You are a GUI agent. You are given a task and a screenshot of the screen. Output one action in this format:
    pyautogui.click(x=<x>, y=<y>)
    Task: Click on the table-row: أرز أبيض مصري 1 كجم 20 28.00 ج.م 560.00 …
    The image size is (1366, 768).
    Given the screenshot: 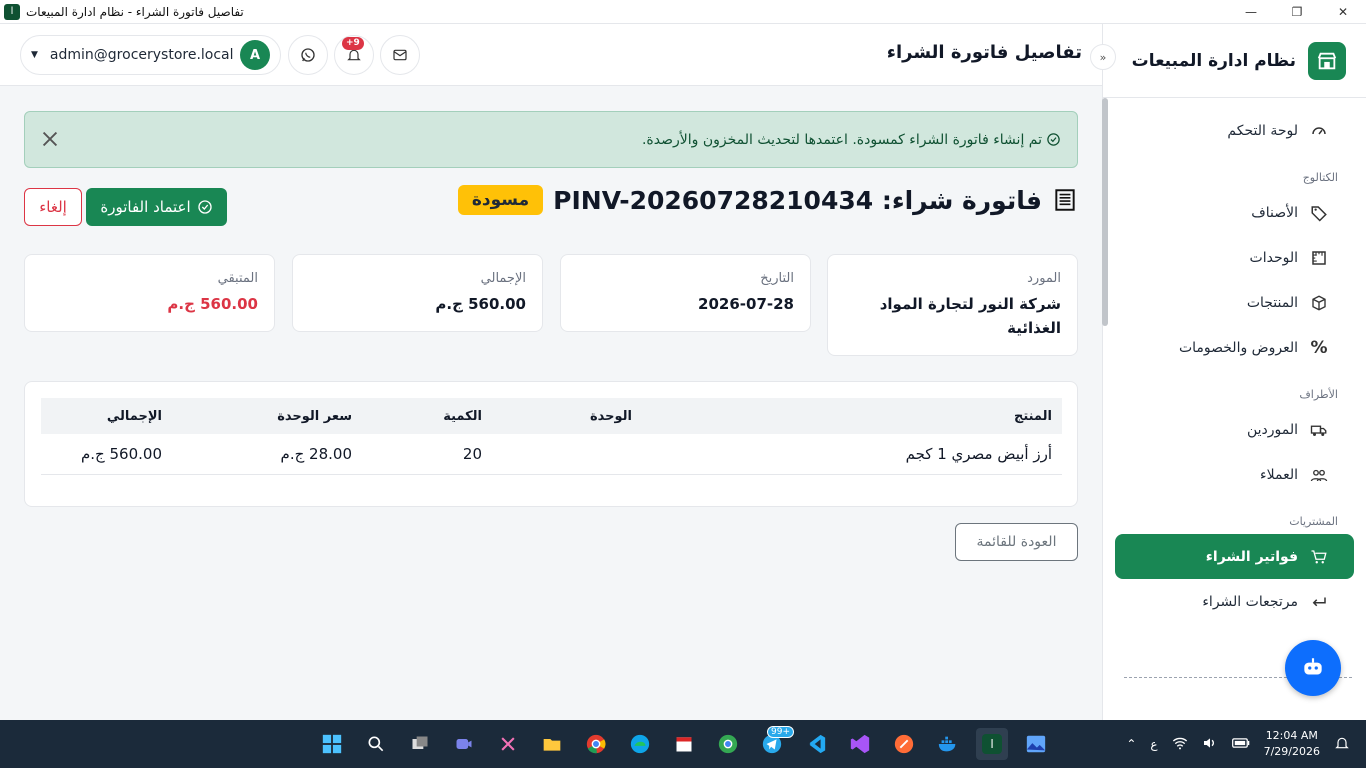 What is the action you would take?
    pyautogui.click(x=551, y=454)
    